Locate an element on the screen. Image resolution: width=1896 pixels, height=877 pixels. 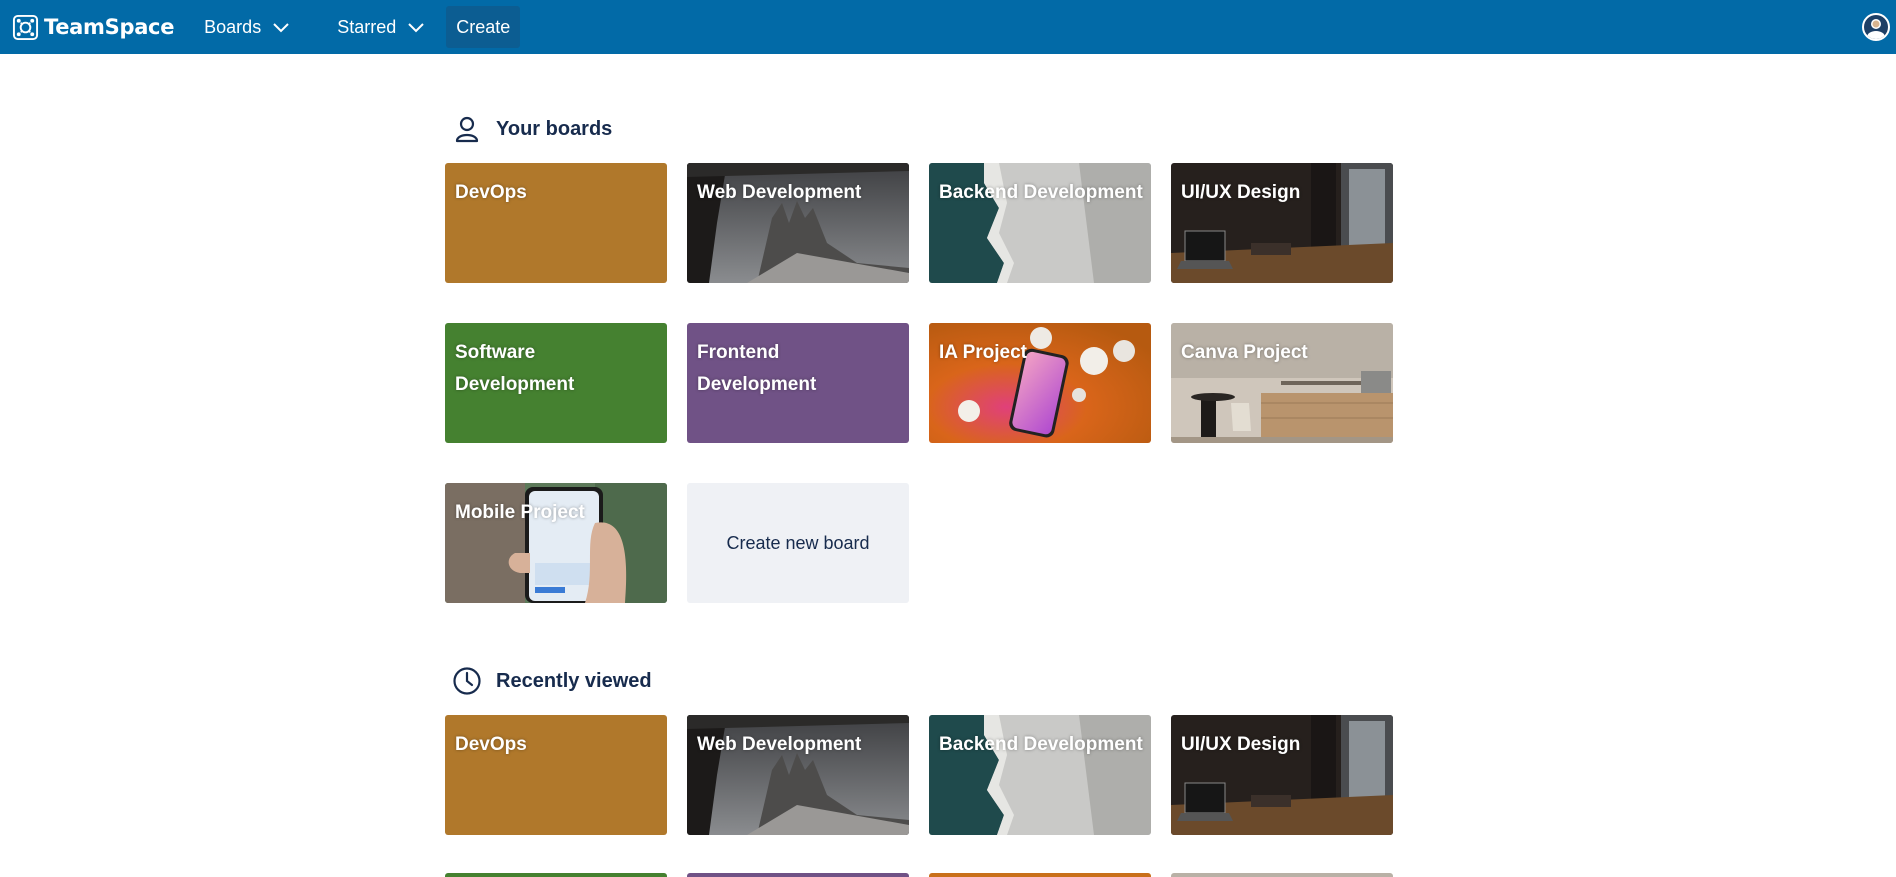
board-tile-backend-development: Backend Development is located at coordinates (1040, 223).